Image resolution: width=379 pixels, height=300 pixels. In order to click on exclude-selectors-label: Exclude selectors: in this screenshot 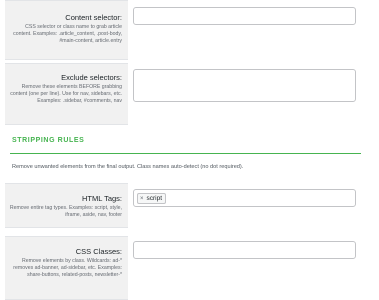, I will do `click(91, 77)`.